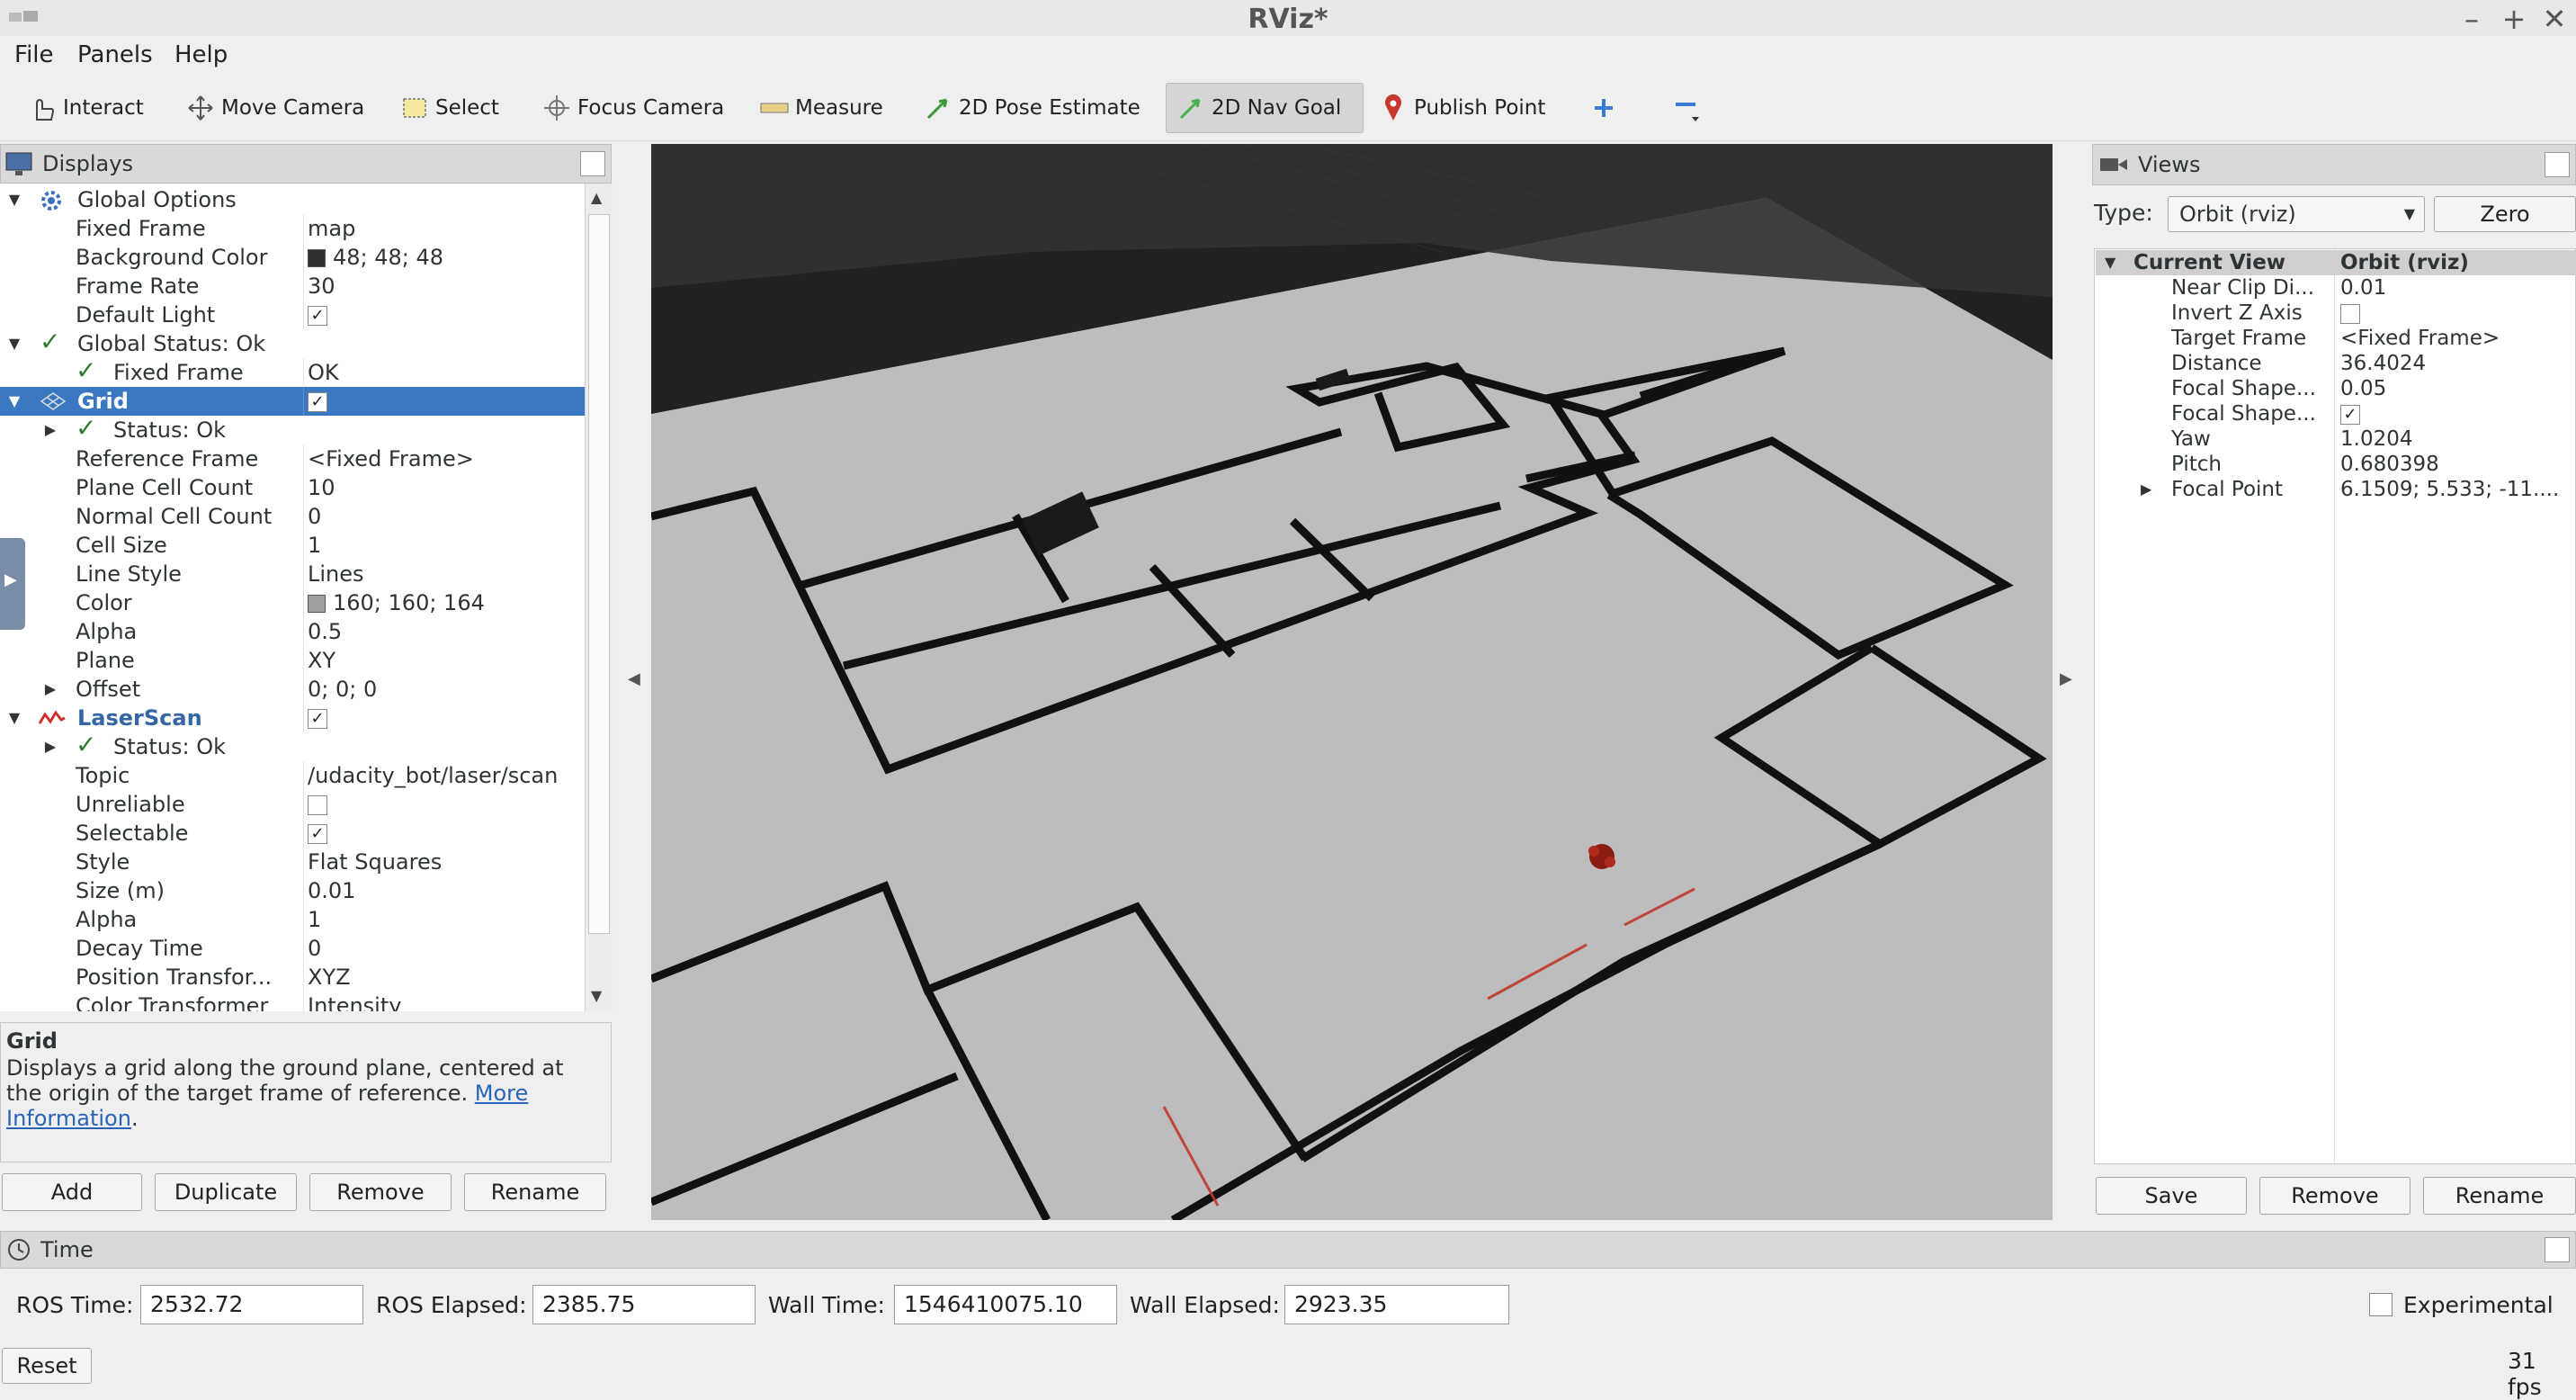 The image size is (2576, 1400). I want to click on view-row-near-clip: Near Clip Di... 0.01, so click(2336, 288).